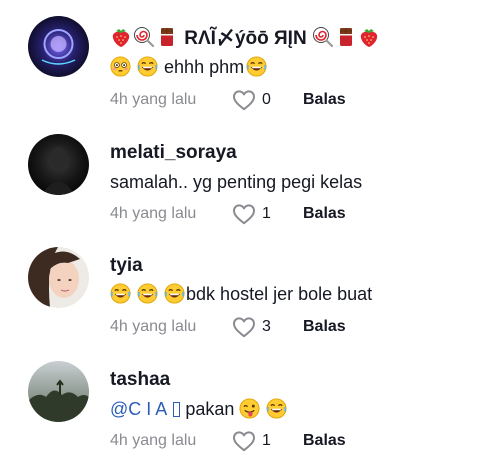  Describe the element at coordinates (120, 66) in the screenshot. I see `flushed-face-icon` at that location.